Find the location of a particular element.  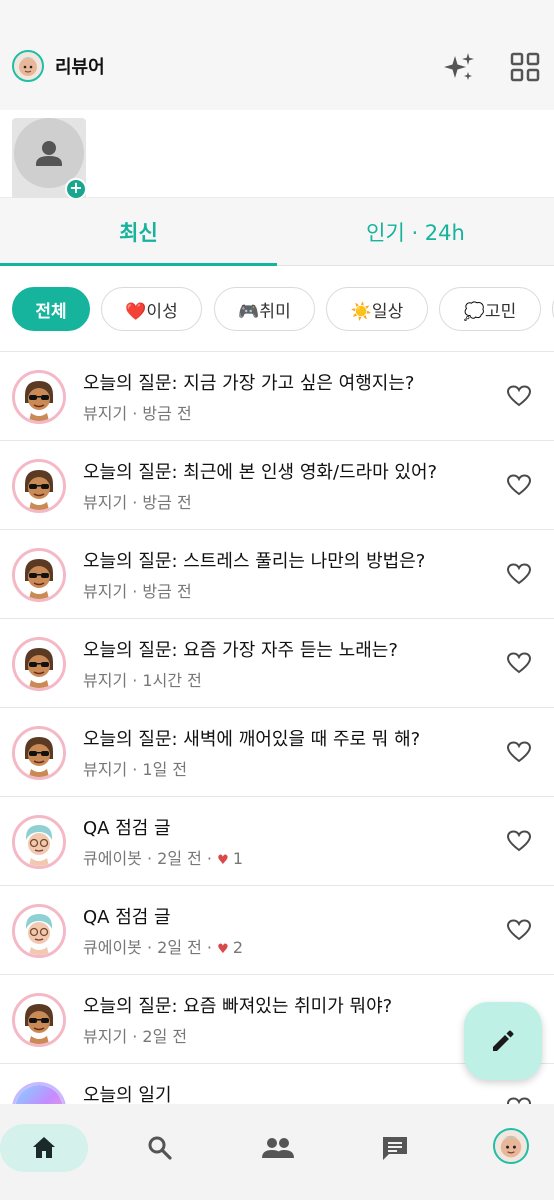

post-row: 오늘의 질문: 새벽에 깨어있을 때 주로 뭐 해? 뷰지기 · 1일 전 is located at coordinates (277, 752).